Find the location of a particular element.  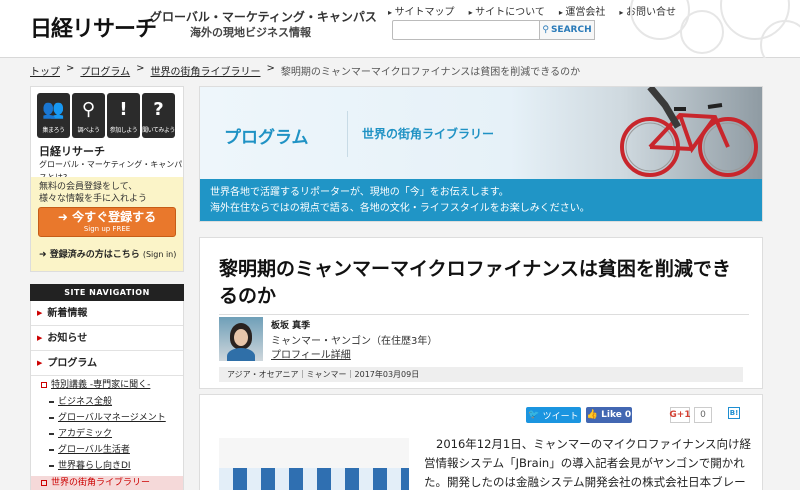

author-location: ミャンマー・ヤンゴン（在住歴3年） is located at coordinates (354, 341).